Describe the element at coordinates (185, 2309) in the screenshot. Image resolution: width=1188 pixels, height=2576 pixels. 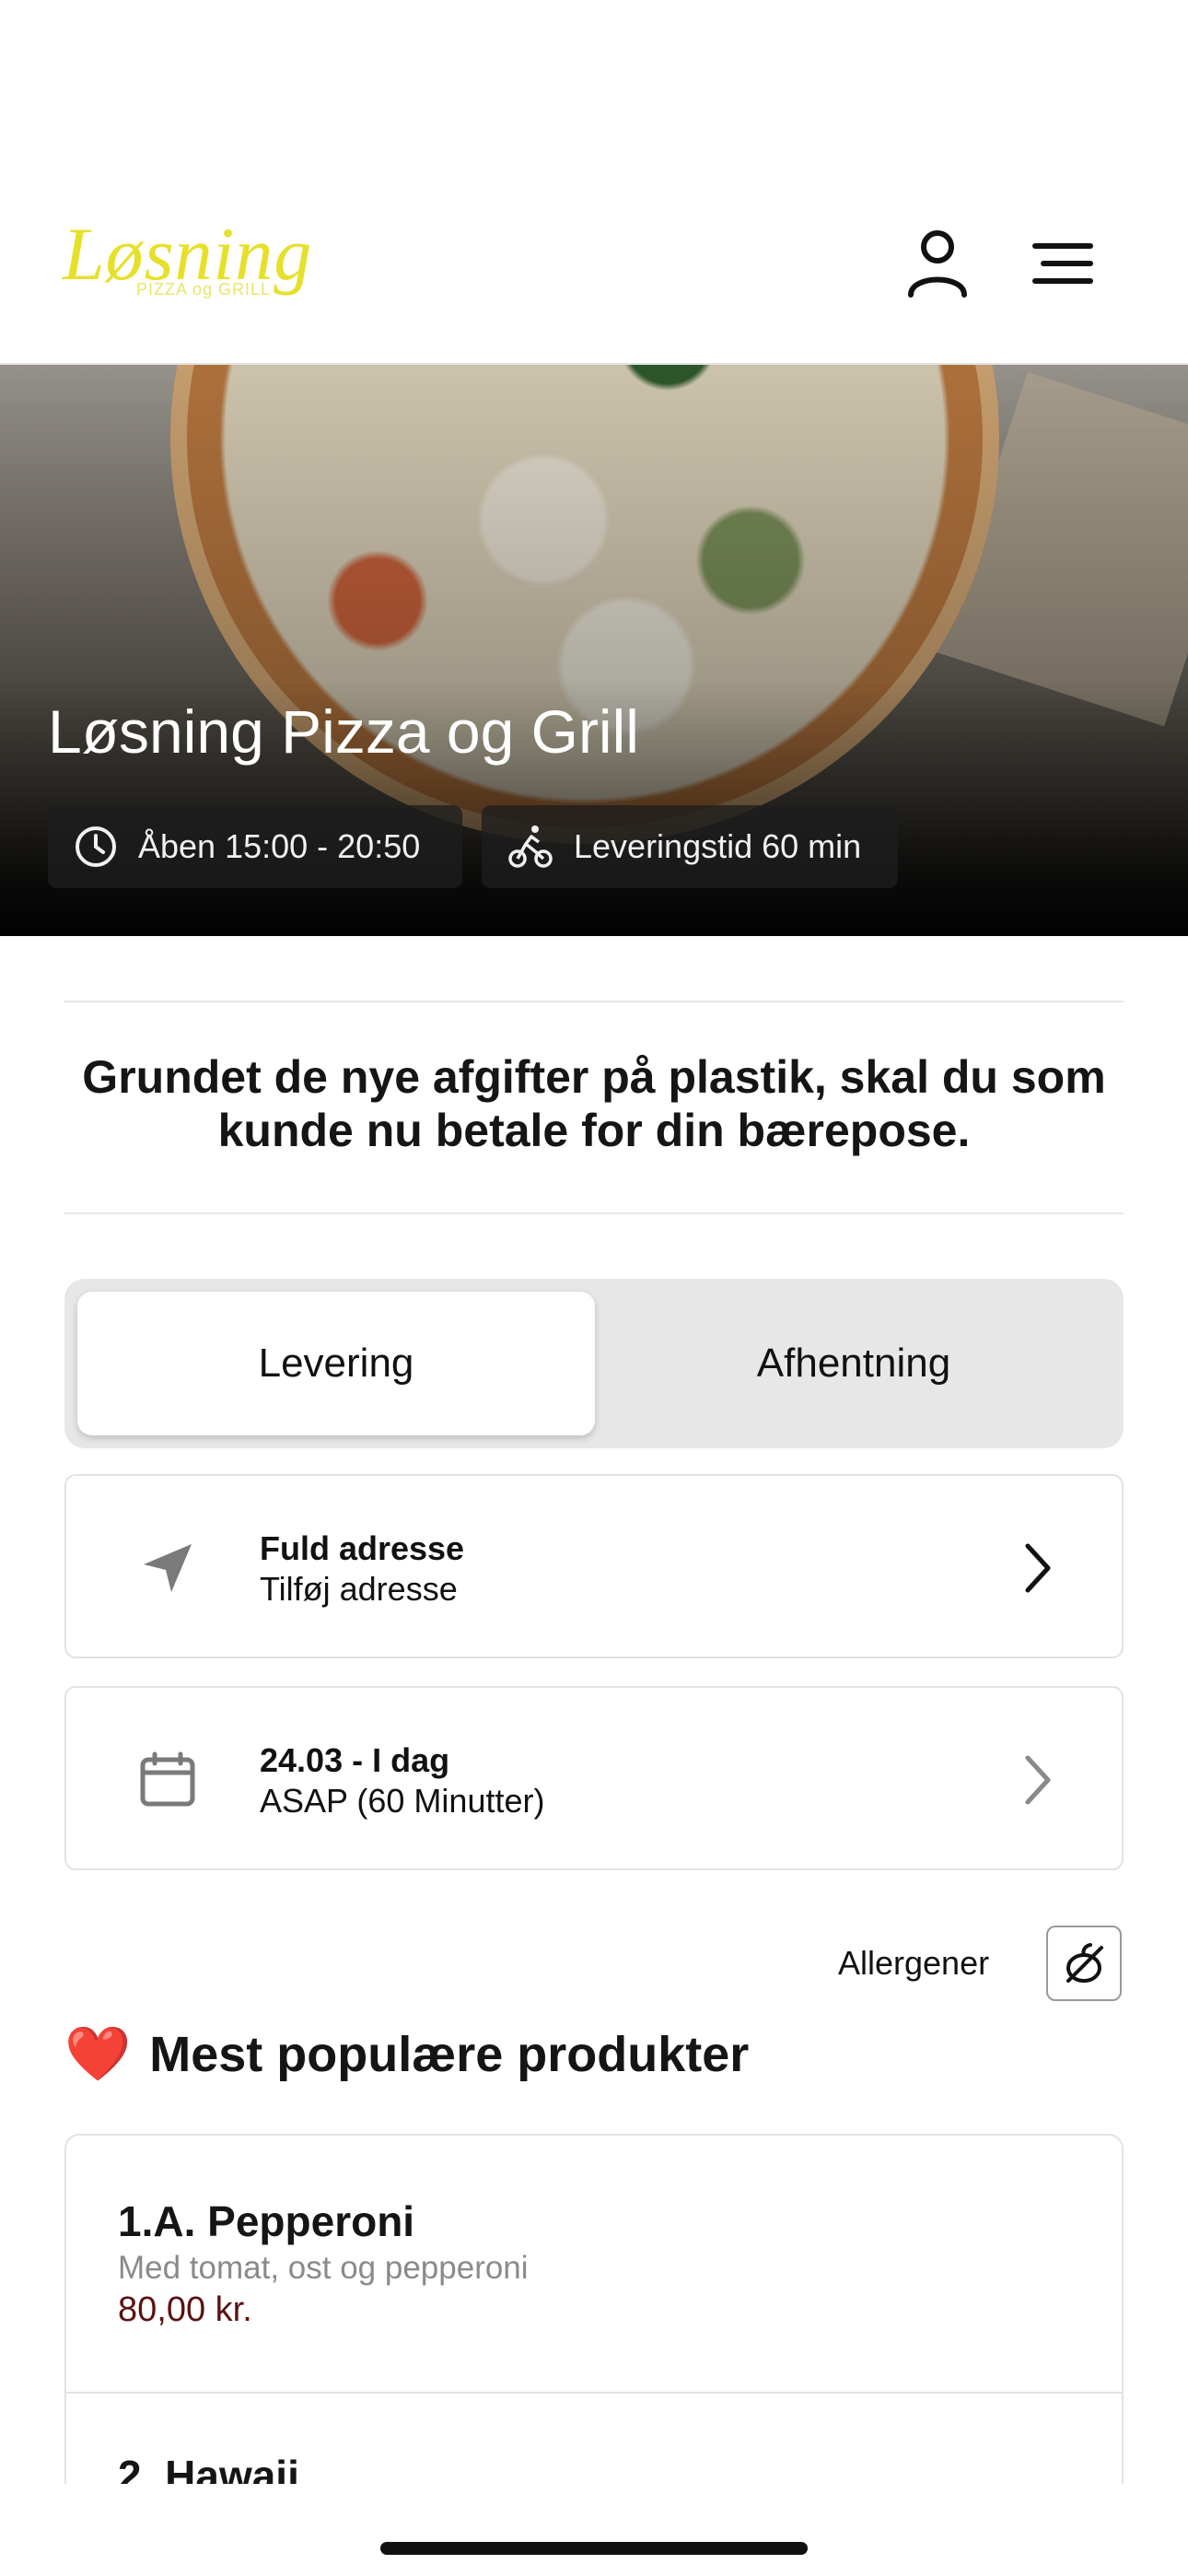
I see `product-price: 80,00 kr.` at that location.